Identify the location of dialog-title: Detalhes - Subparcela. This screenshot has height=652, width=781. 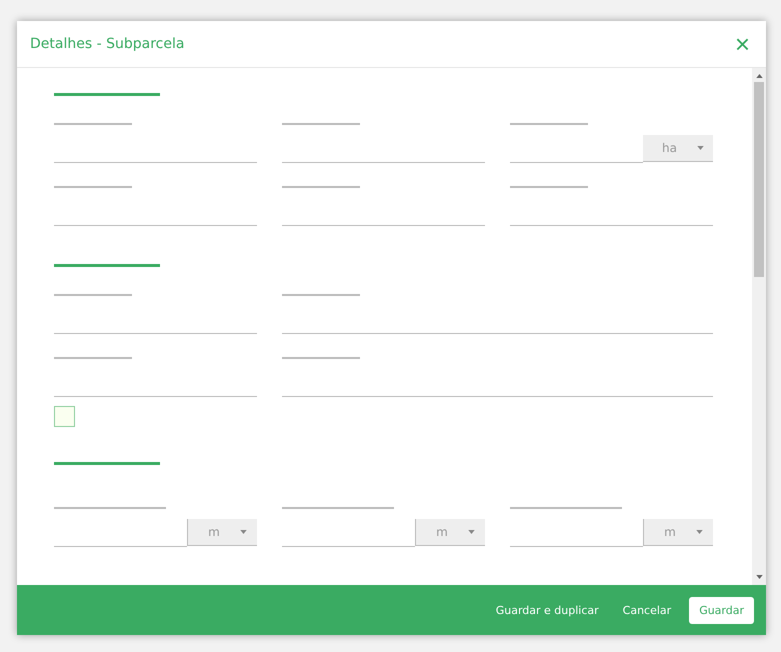
(107, 44).